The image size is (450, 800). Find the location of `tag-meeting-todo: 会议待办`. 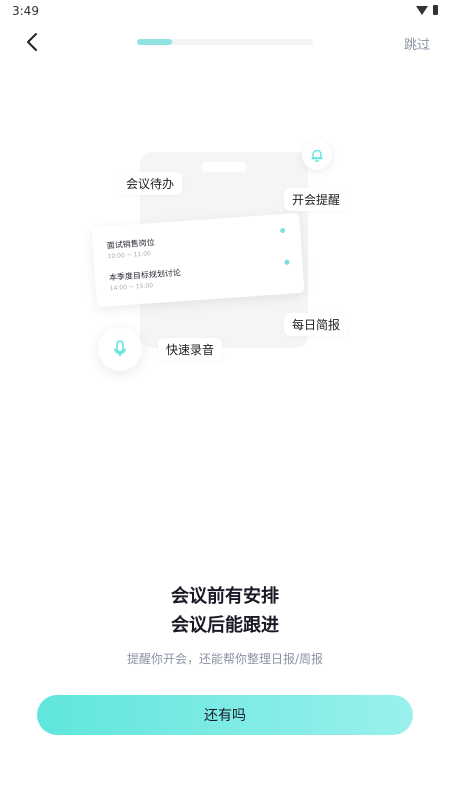

tag-meeting-todo: 会议待办 is located at coordinates (150, 183).